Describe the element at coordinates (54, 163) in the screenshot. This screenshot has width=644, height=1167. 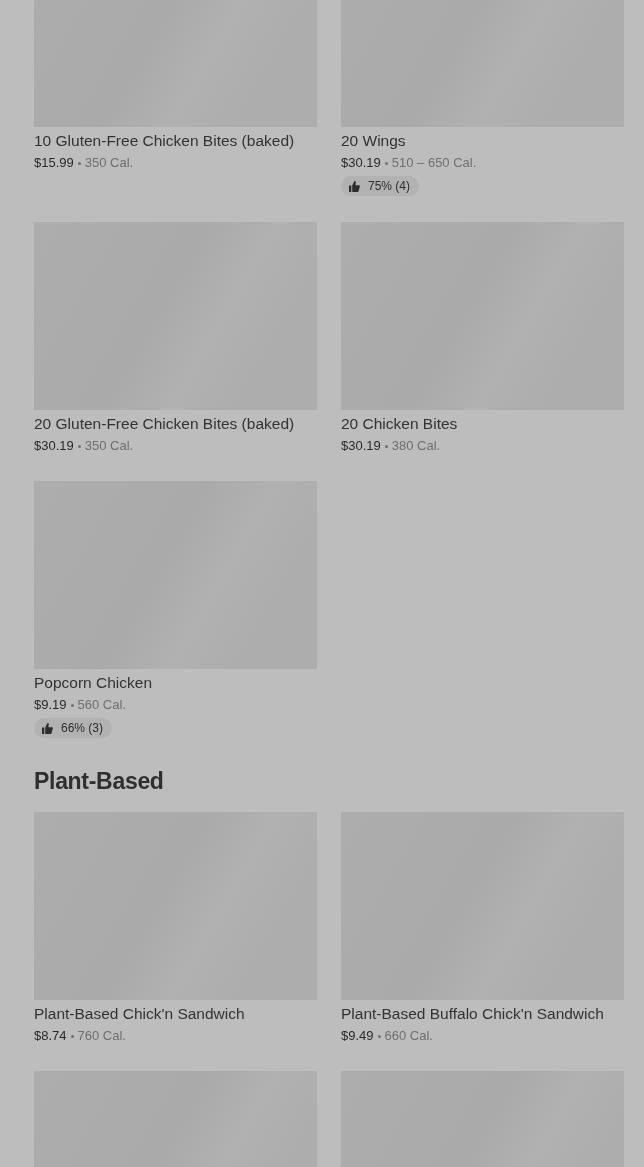
I see `item-price: $15.99` at that location.